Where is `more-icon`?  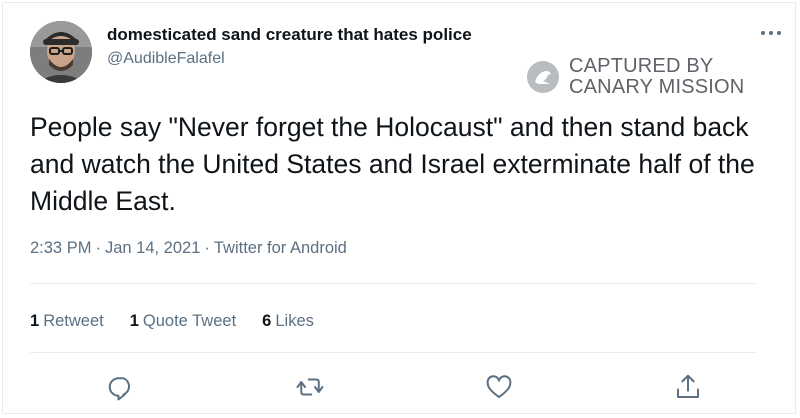
more-icon is located at coordinates (771, 33).